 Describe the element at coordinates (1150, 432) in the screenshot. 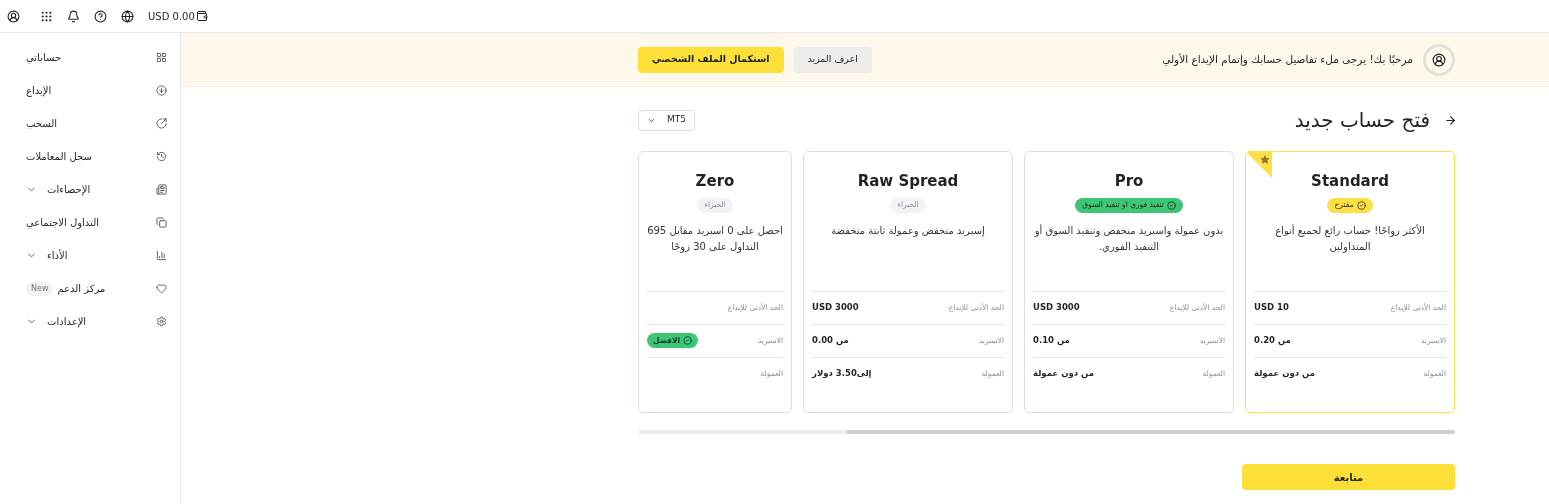

I see `scrollbar-thumb` at that location.